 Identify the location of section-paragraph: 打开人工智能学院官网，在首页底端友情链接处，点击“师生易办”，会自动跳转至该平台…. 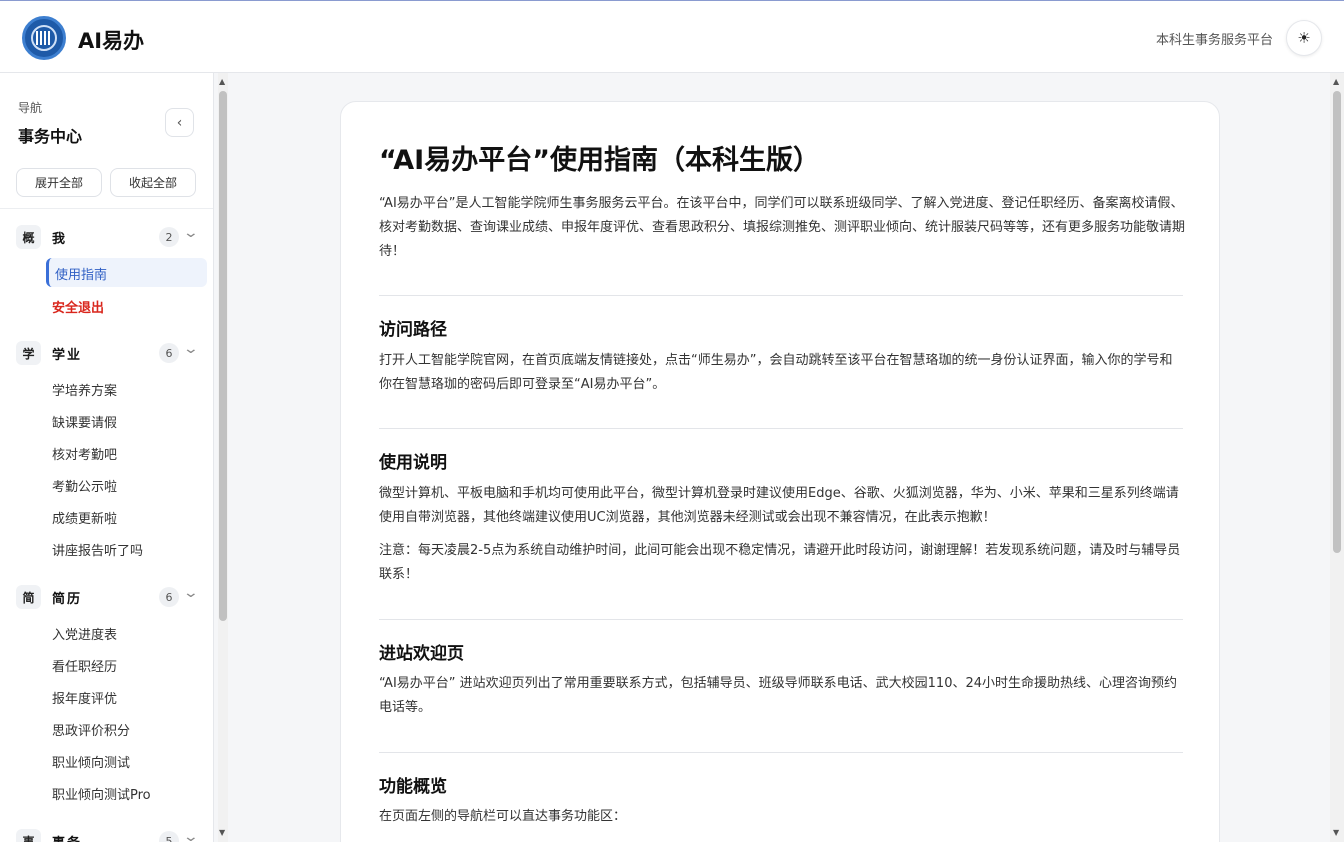
(776, 372).